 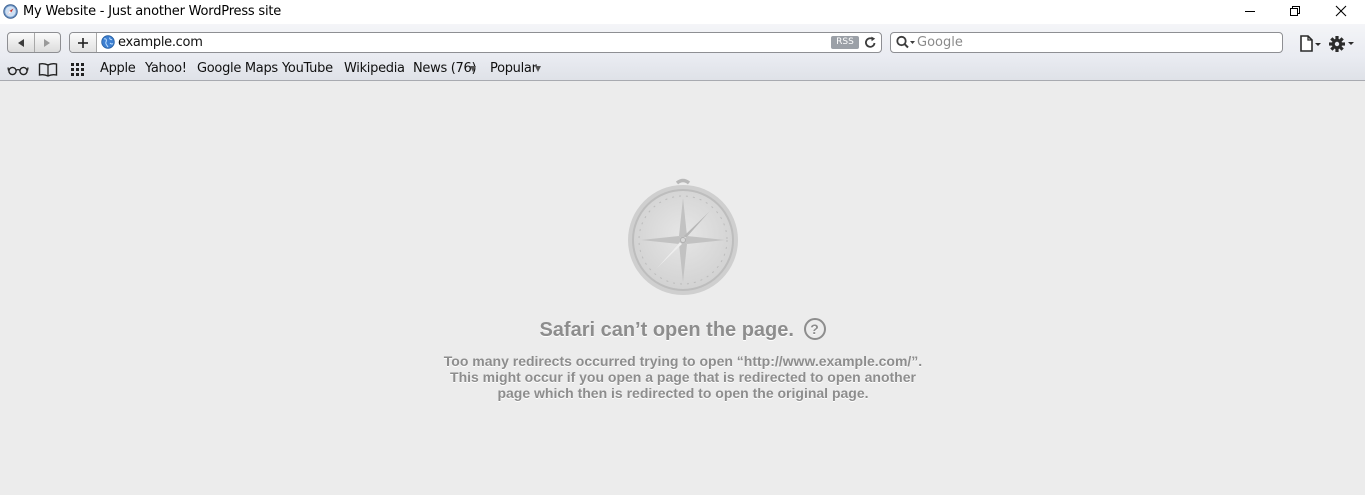 What do you see at coordinates (10, 11) in the screenshot?
I see `safari-icon` at bounding box center [10, 11].